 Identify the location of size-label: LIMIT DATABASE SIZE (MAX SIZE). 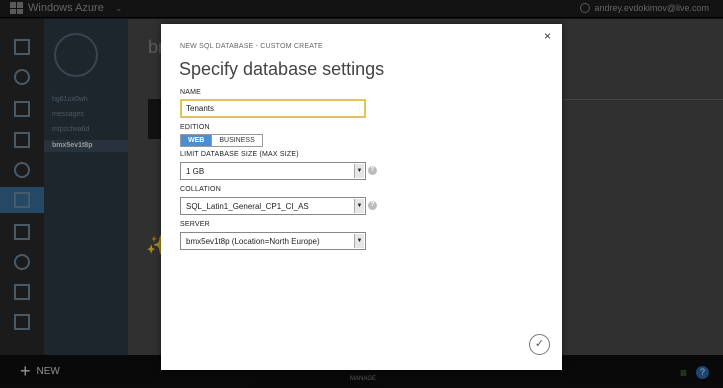
(239, 154).